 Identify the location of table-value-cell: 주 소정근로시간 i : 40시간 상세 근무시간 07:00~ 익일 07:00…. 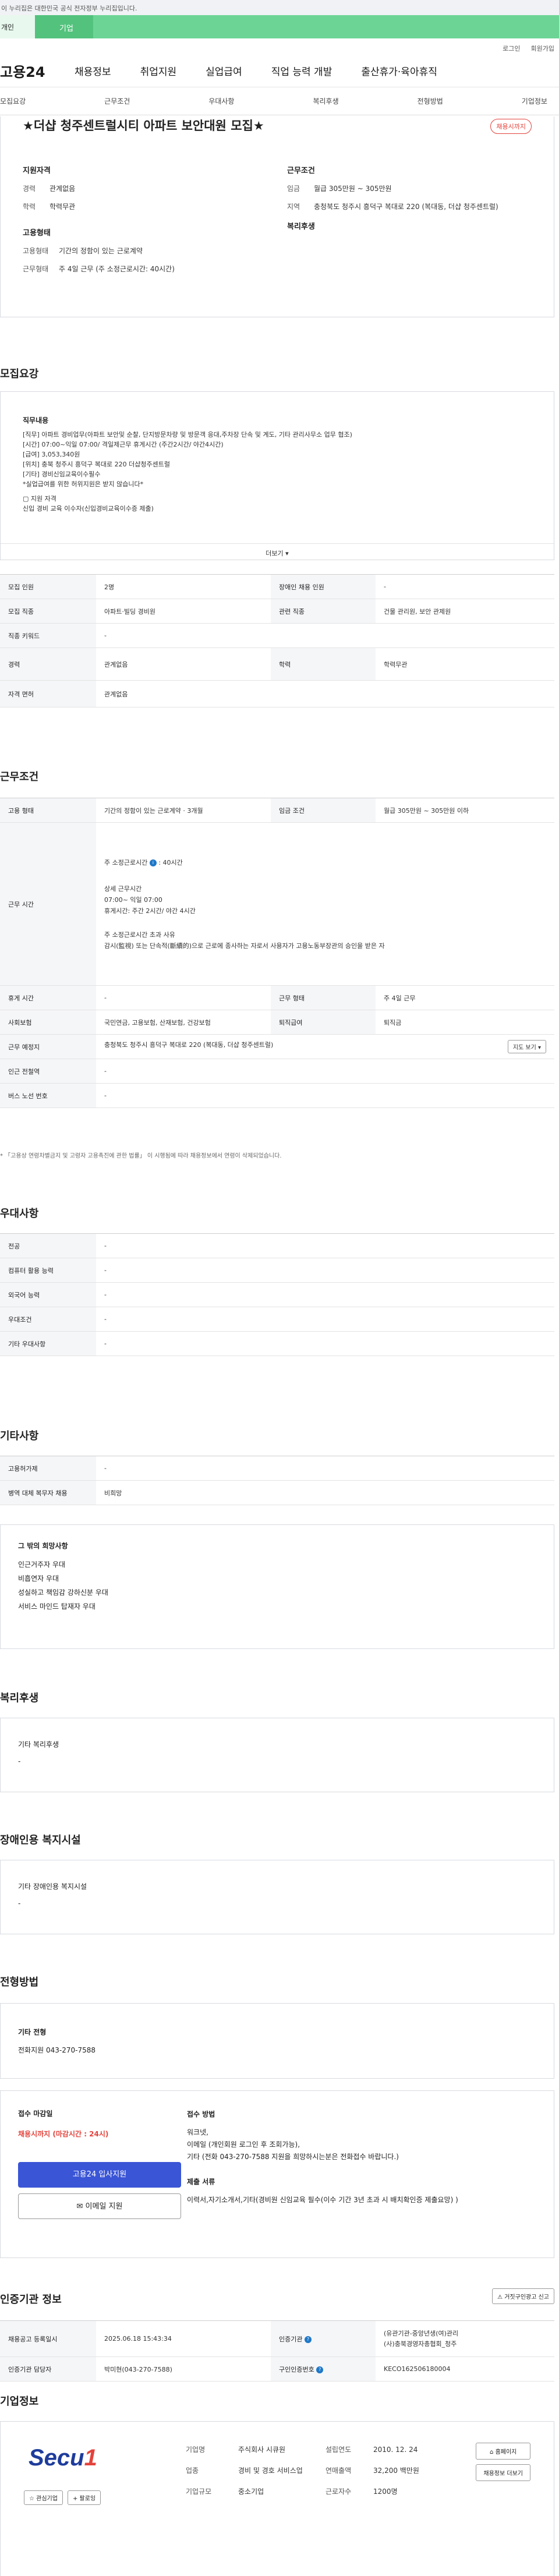
(325, 904).